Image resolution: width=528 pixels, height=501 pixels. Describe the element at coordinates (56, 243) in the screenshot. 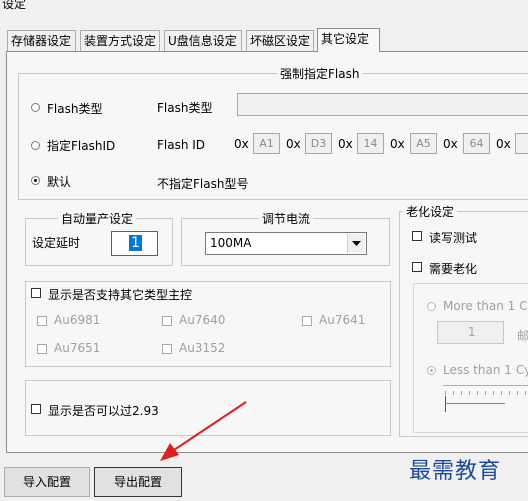

I see `delay-label: 设定延时` at that location.